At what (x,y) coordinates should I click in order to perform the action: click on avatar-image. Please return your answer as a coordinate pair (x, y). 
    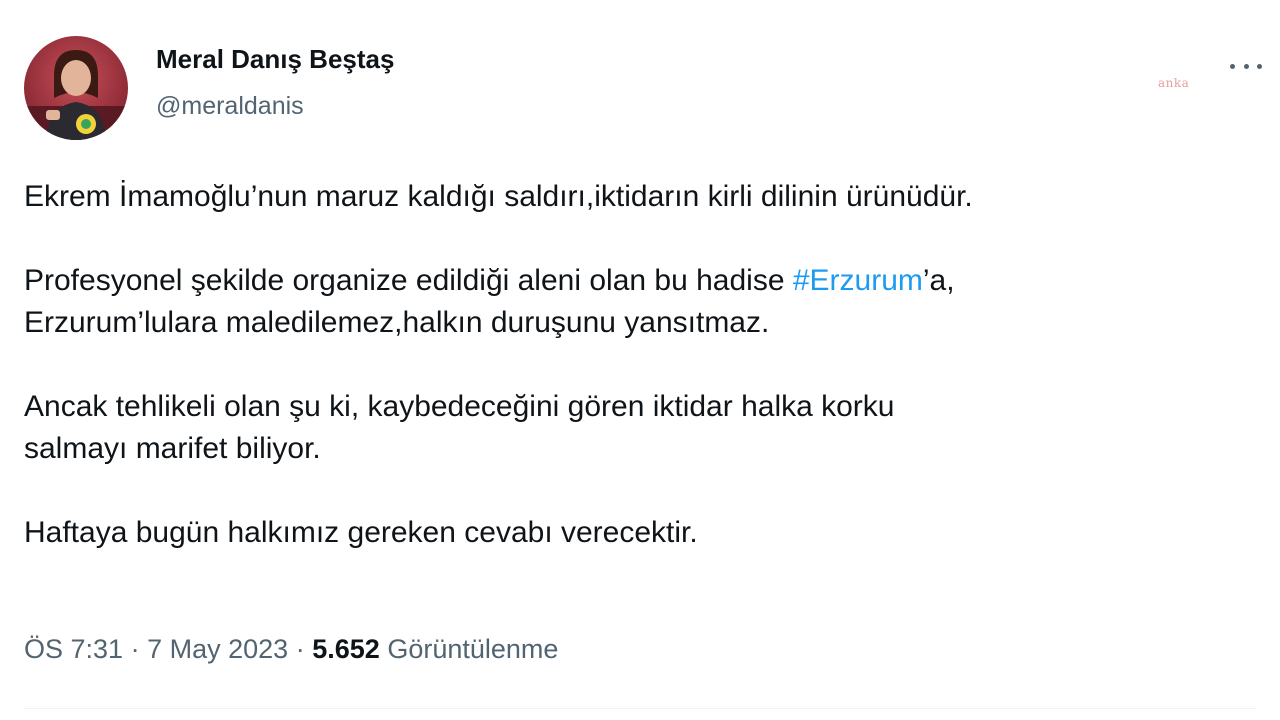
    Looking at the image, I should click on (76, 88).